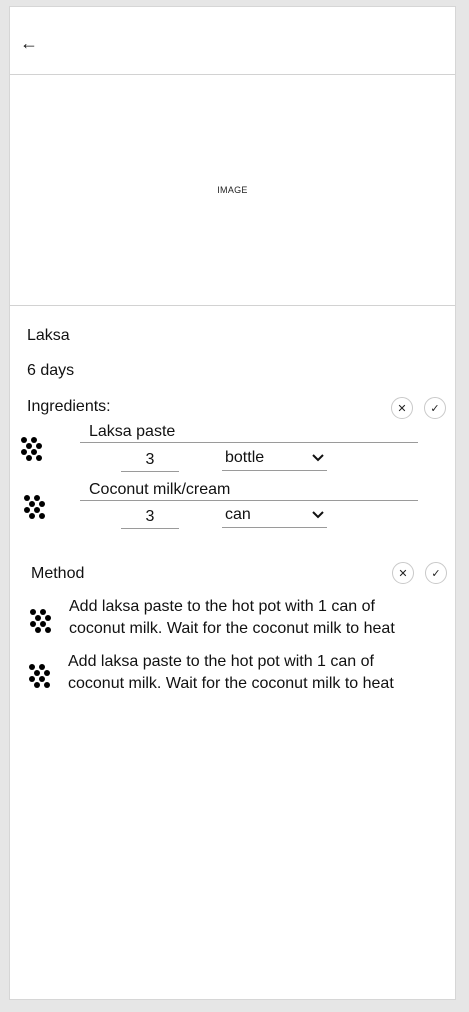 This screenshot has height=1012, width=469. Describe the element at coordinates (48, 335) in the screenshot. I see `recipe-name: Laksa` at that location.